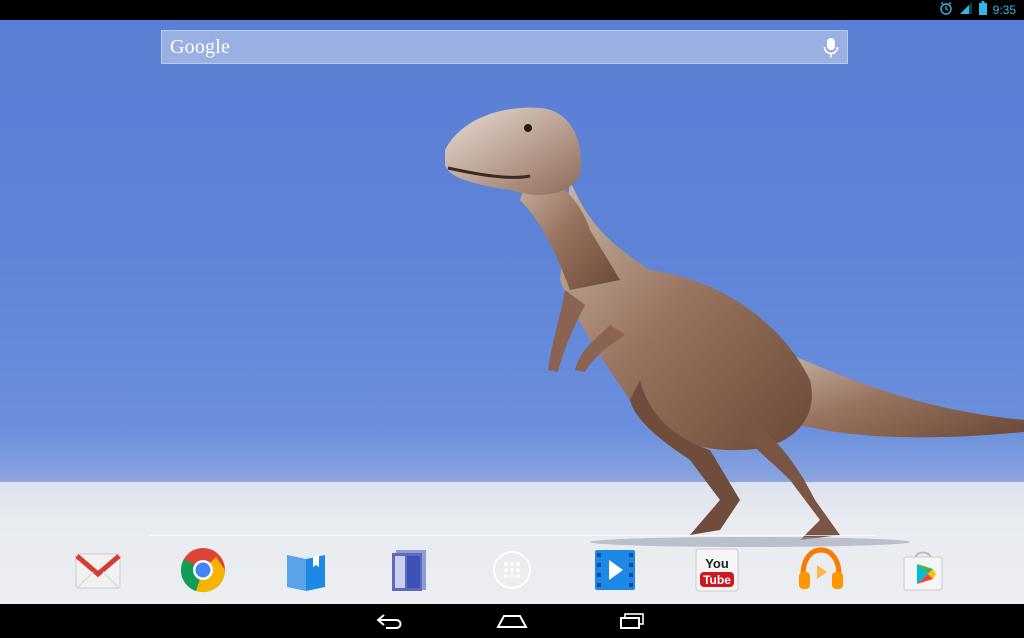 The height and width of the screenshot is (638, 1024). What do you see at coordinates (98, 570) in the screenshot?
I see `gmail-icon` at bounding box center [98, 570].